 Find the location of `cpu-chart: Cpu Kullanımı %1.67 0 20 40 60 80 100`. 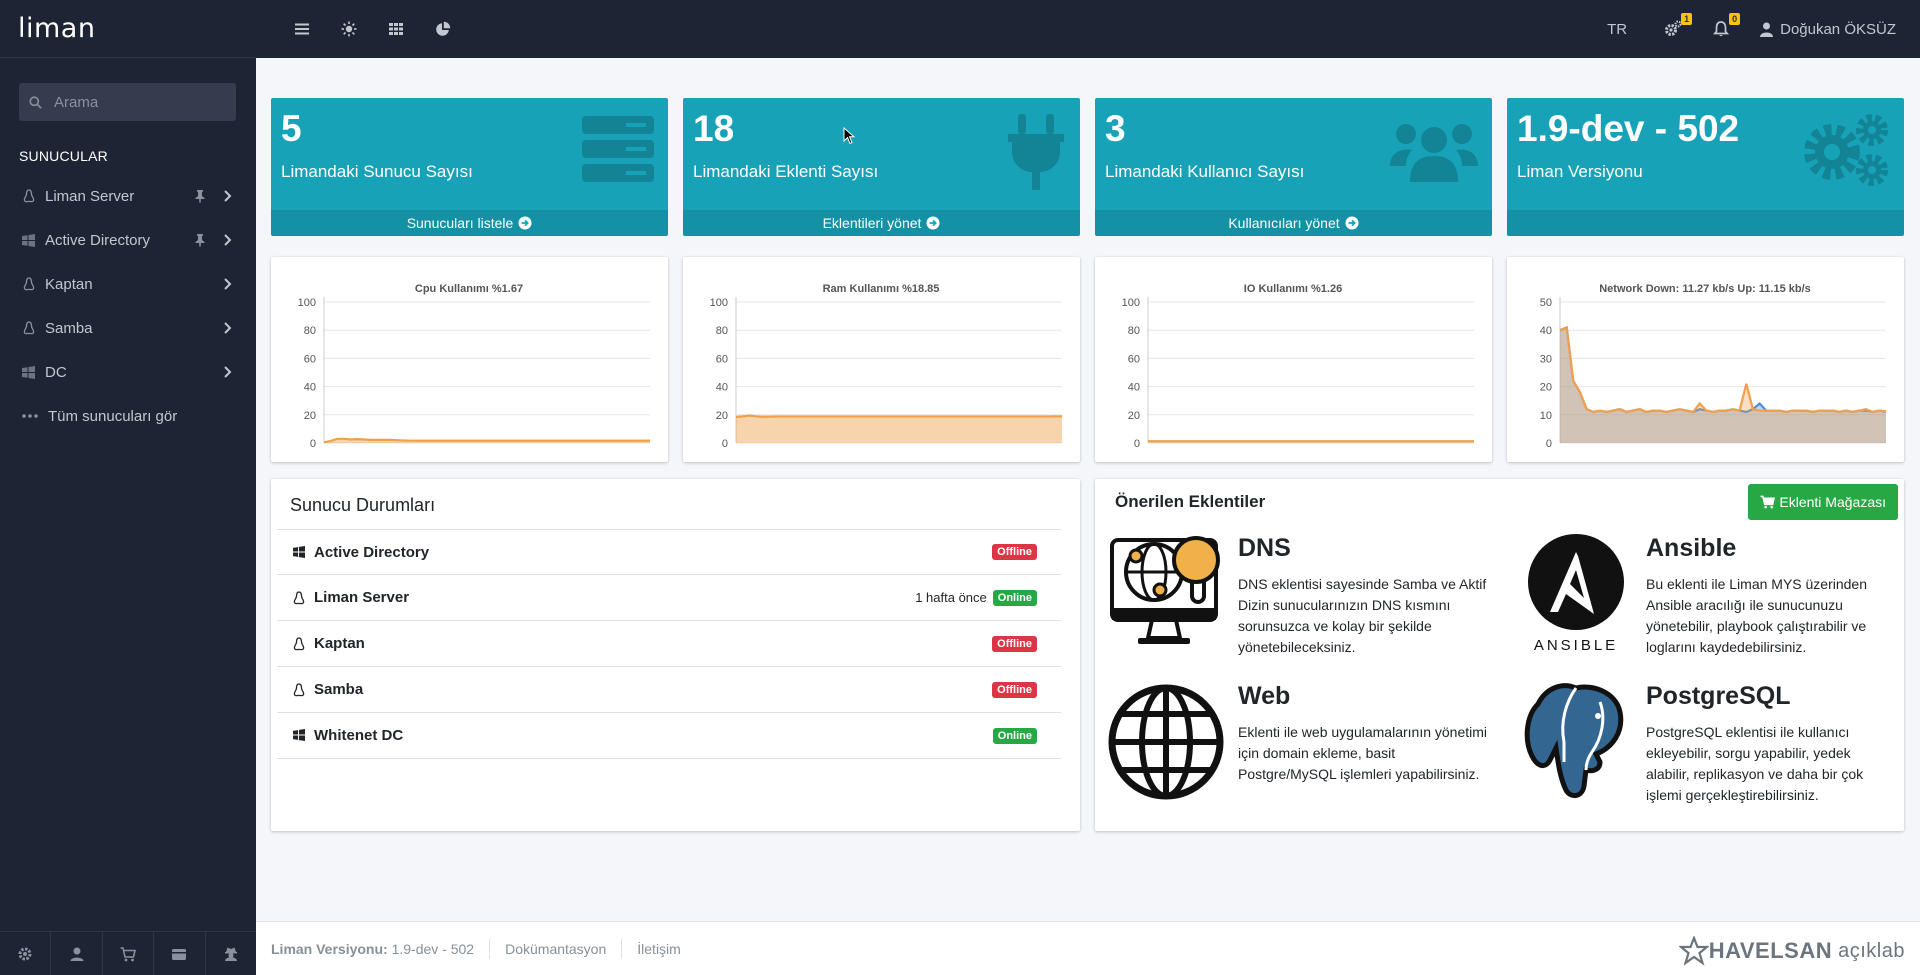

cpu-chart: Cpu Kullanımı %1.67 0 20 40 60 80 100 is located at coordinates (474, 366).